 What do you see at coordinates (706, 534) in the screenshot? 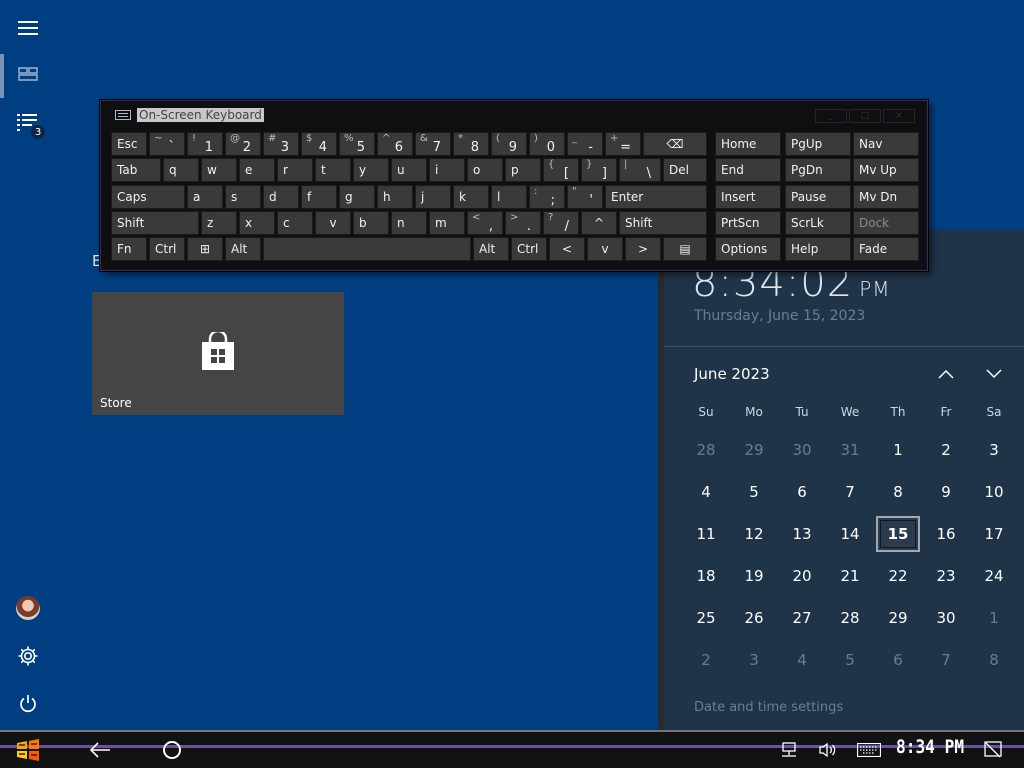
I see `calendar-day: 11` at bounding box center [706, 534].